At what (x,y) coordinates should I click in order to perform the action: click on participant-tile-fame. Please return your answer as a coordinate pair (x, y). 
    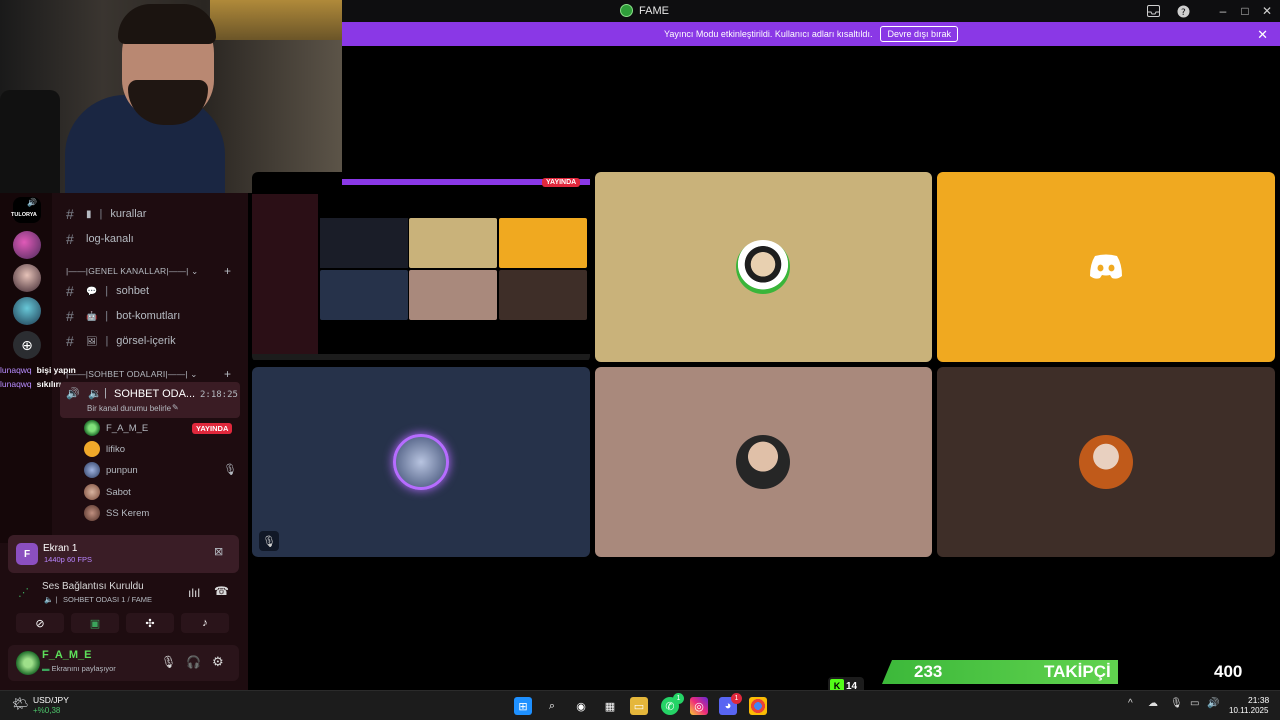
    Looking at the image, I should click on (763, 267).